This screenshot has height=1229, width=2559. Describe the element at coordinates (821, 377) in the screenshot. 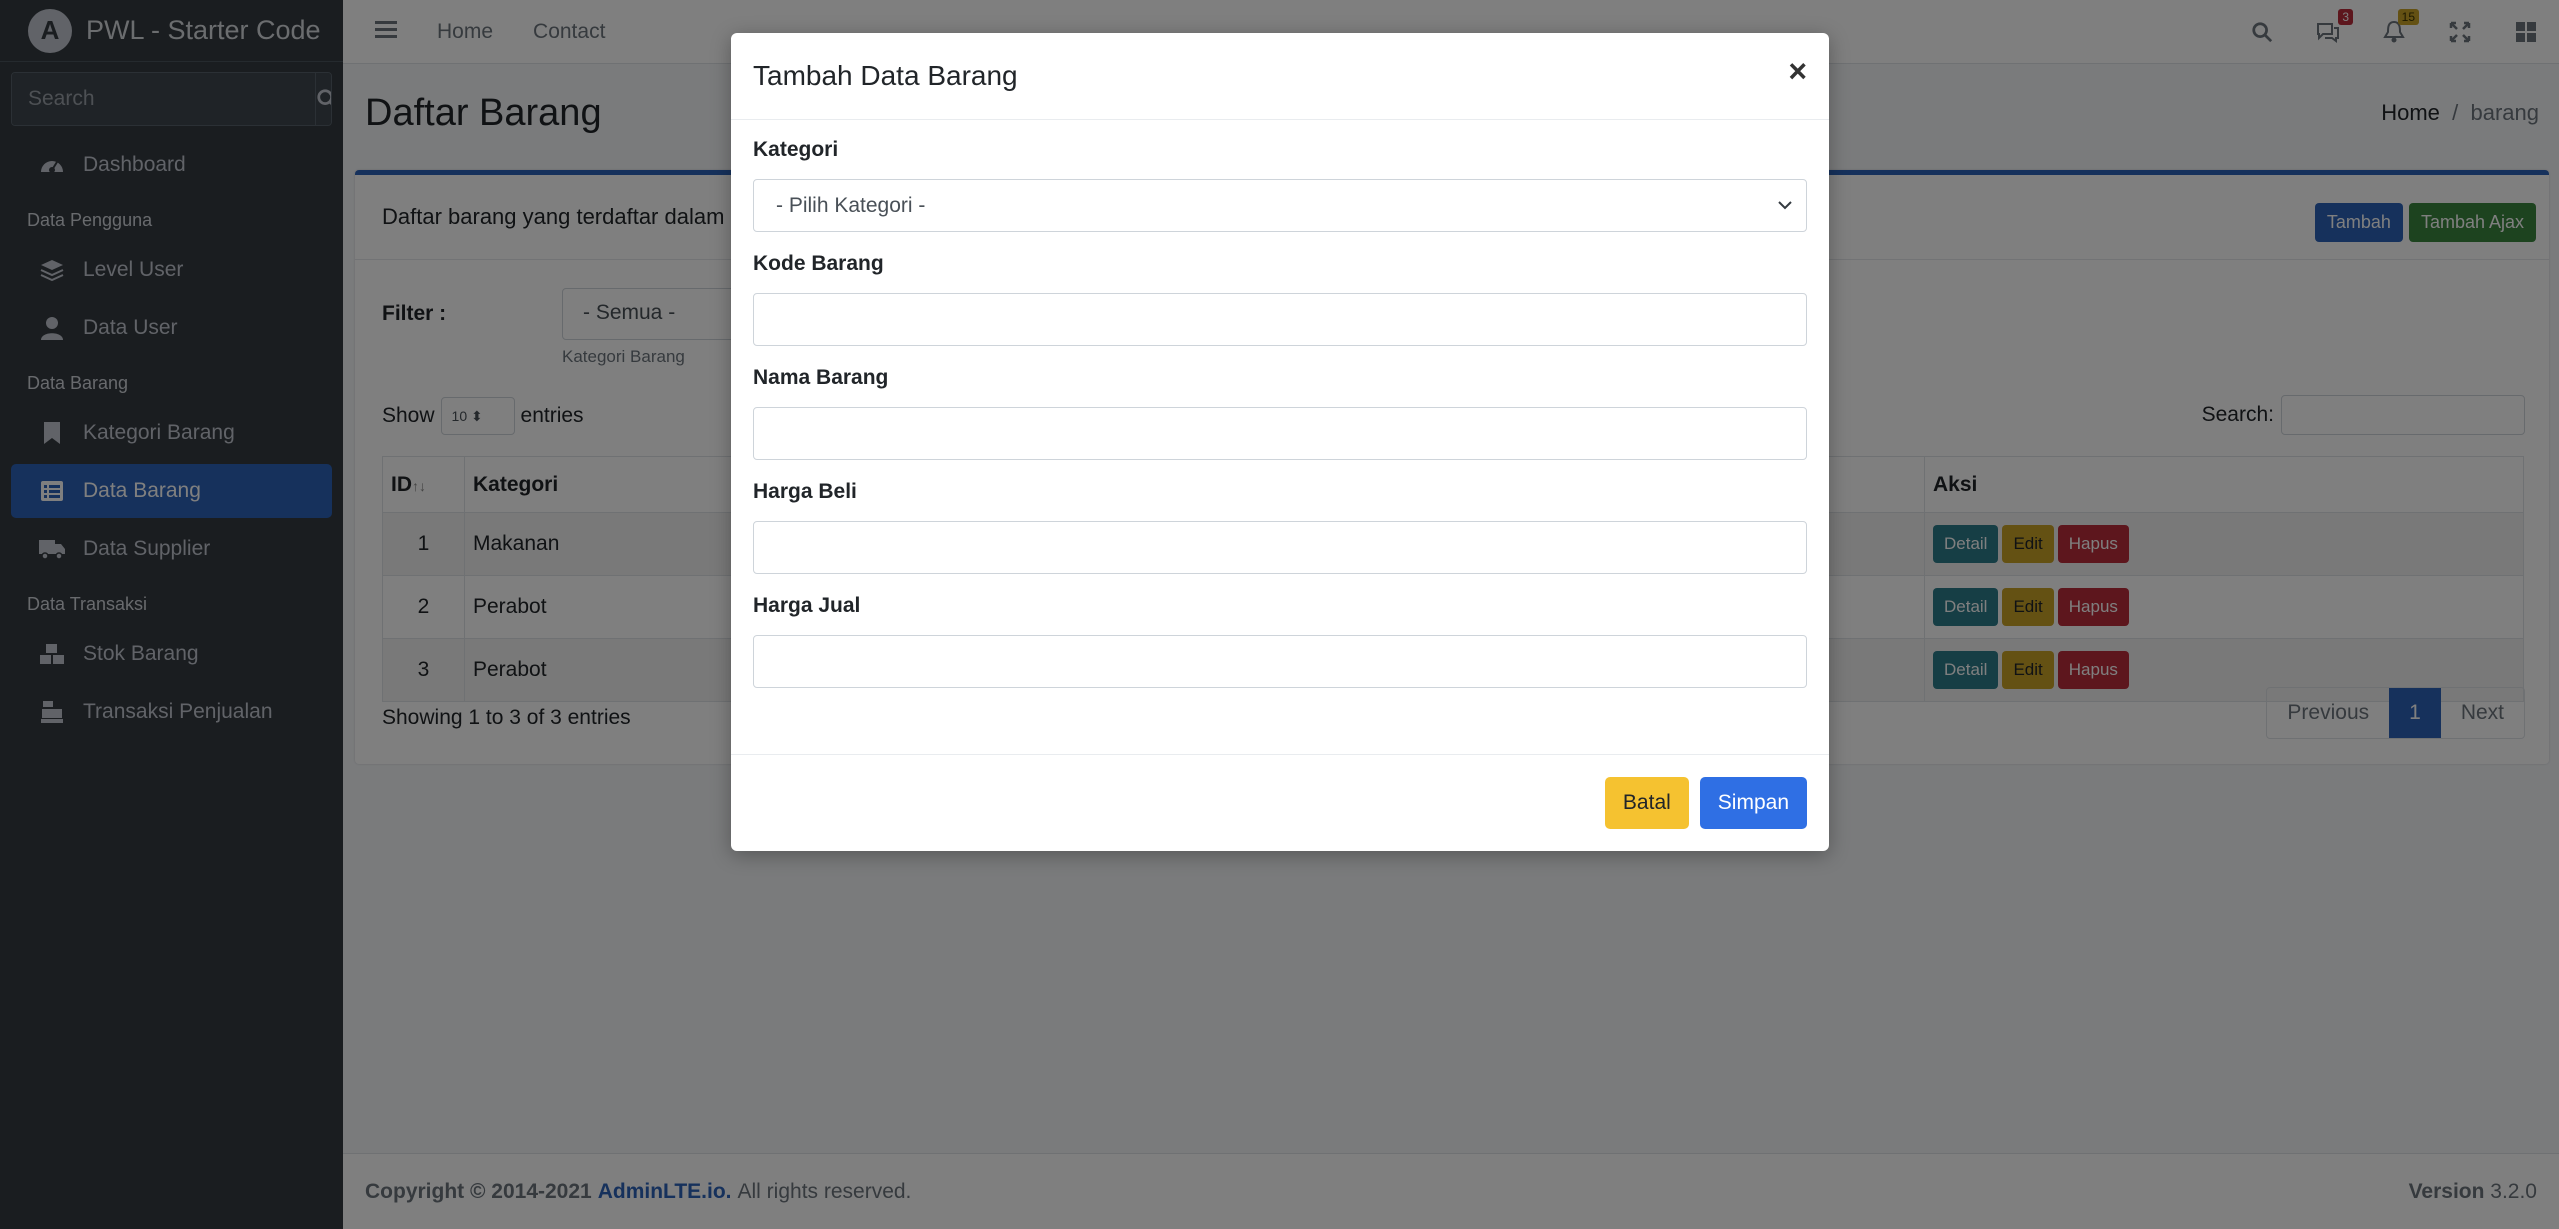

I see `nama-barang-label: Nama Barang` at that location.